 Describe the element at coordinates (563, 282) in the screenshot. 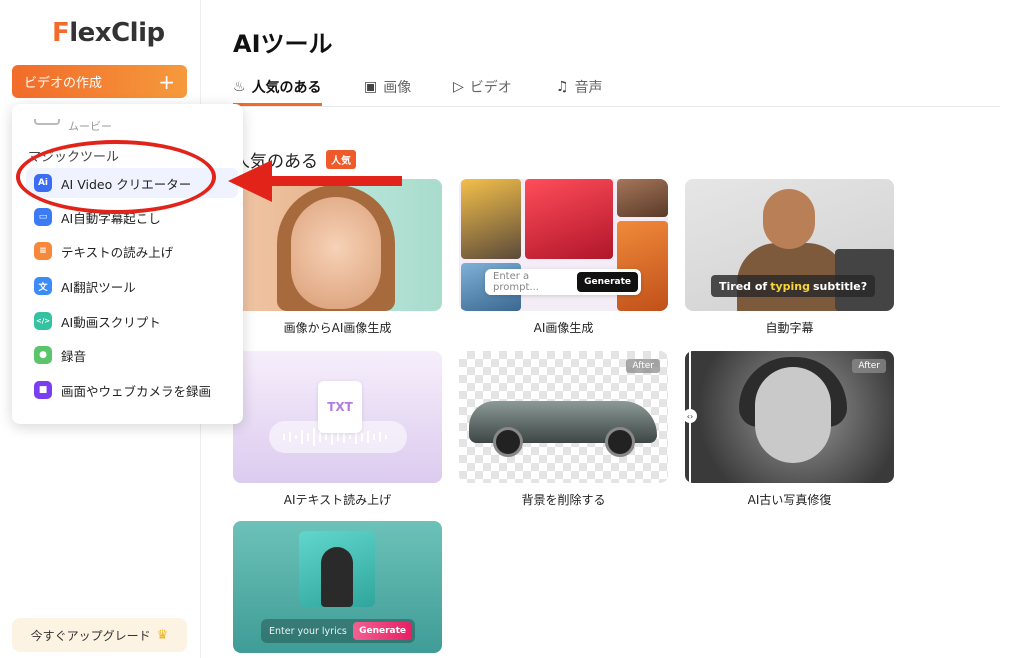

I see `prompt-input: Enter a prompt... Generate` at that location.